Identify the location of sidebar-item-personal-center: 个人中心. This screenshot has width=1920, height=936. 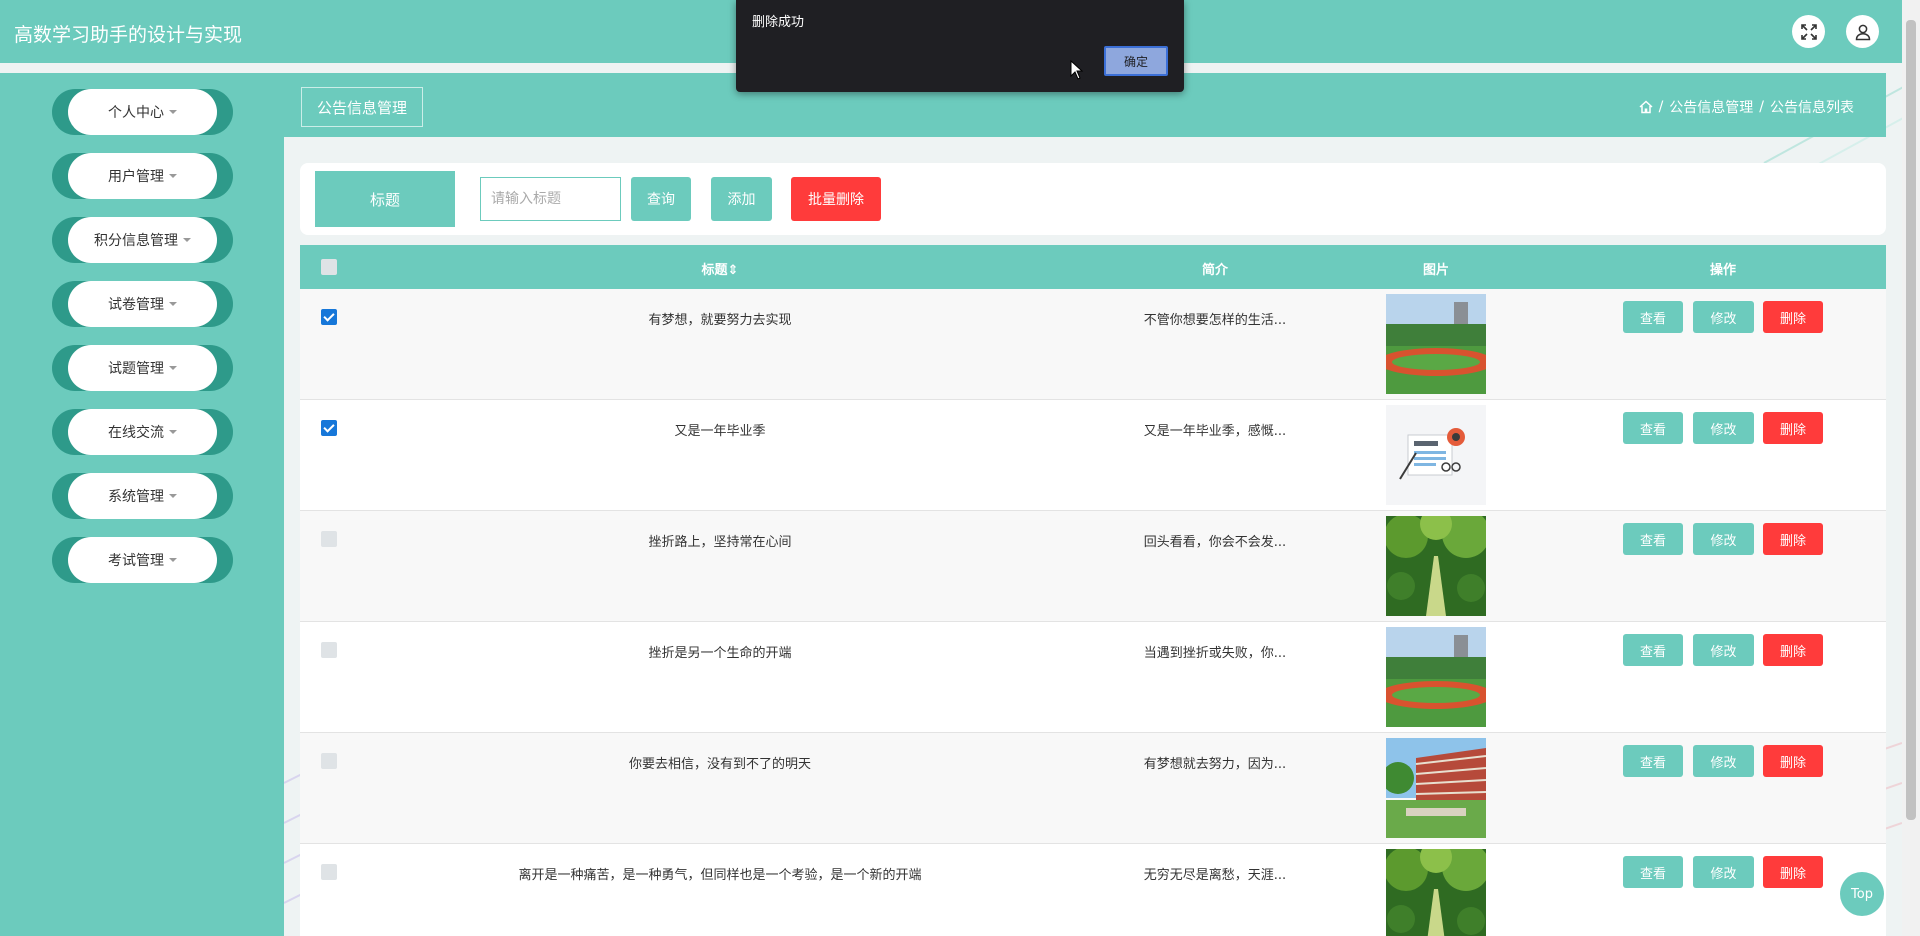
(142, 112).